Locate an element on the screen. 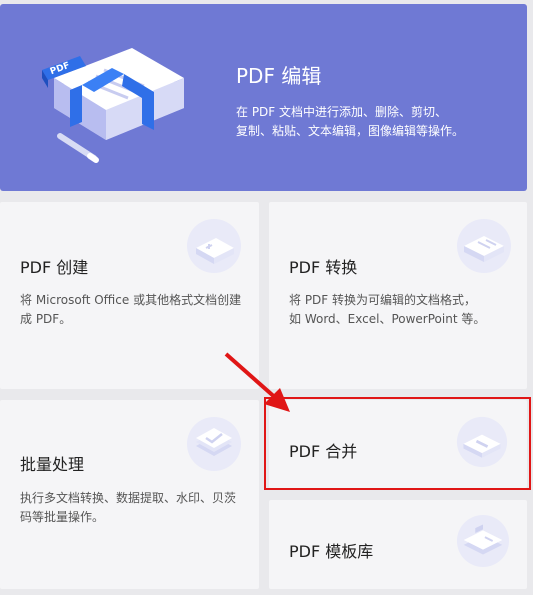  pdf-merge-title: PDF 合并 is located at coordinates (323, 451).